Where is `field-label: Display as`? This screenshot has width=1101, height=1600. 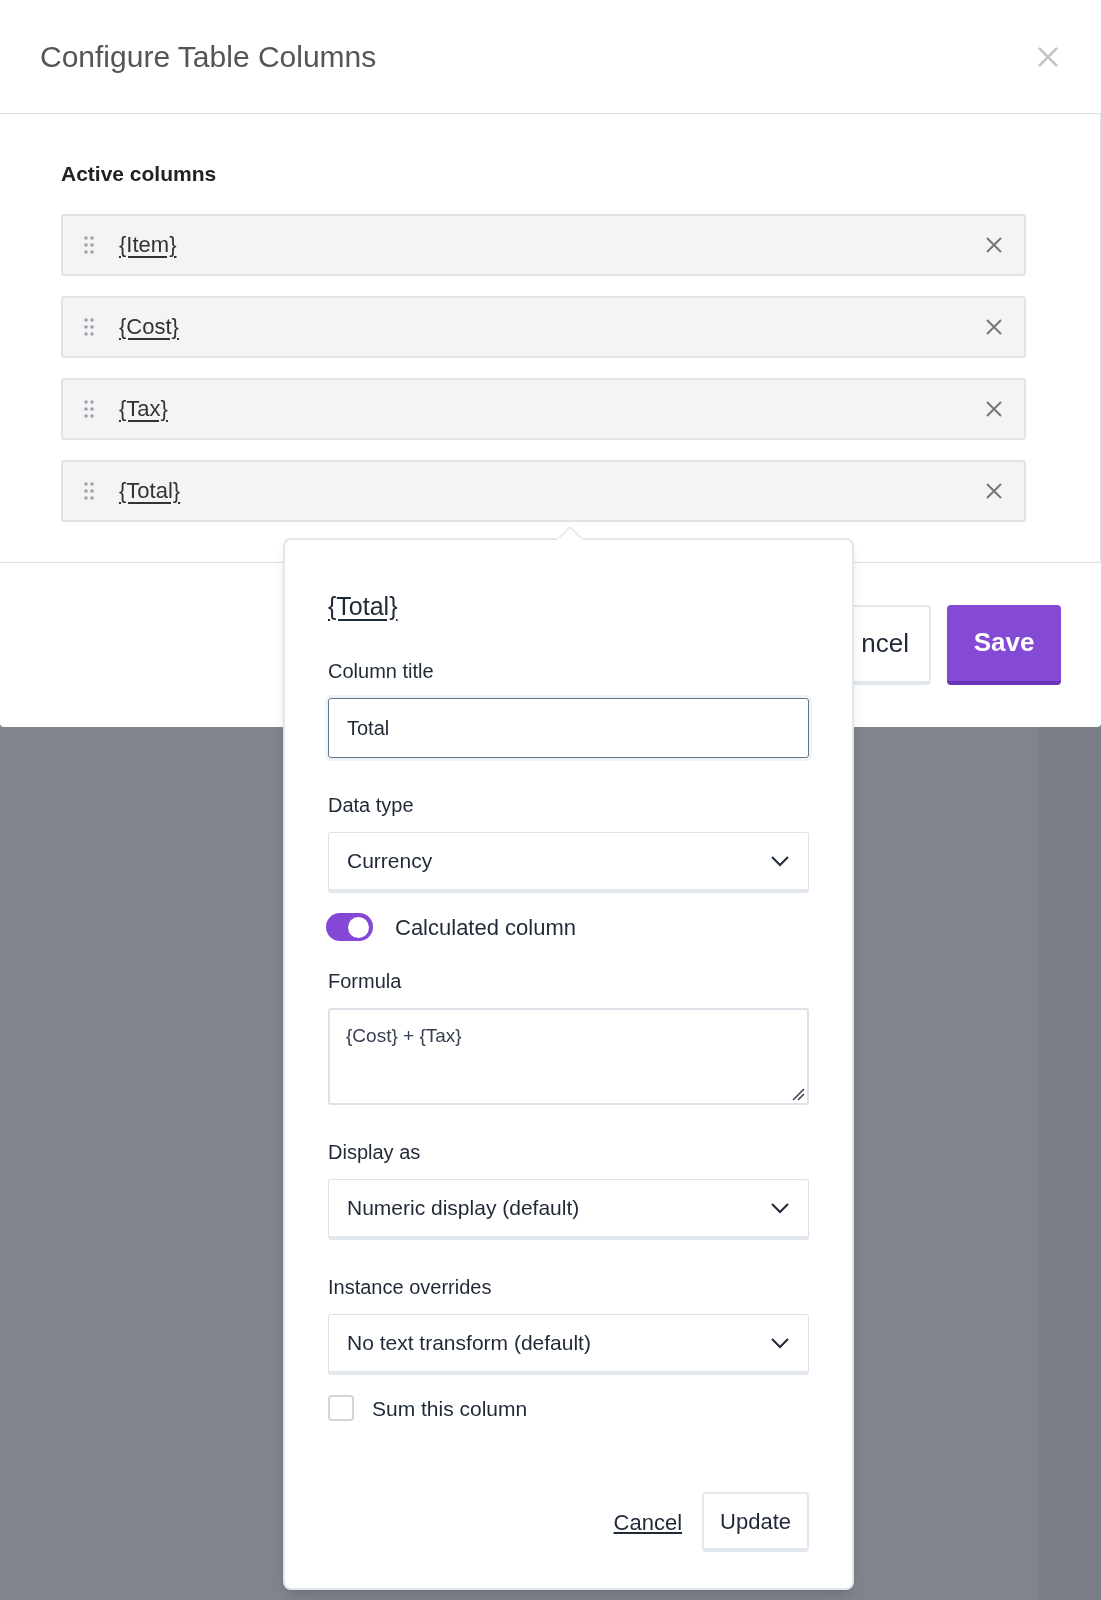
field-label: Display as is located at coordinates (375, 1152).